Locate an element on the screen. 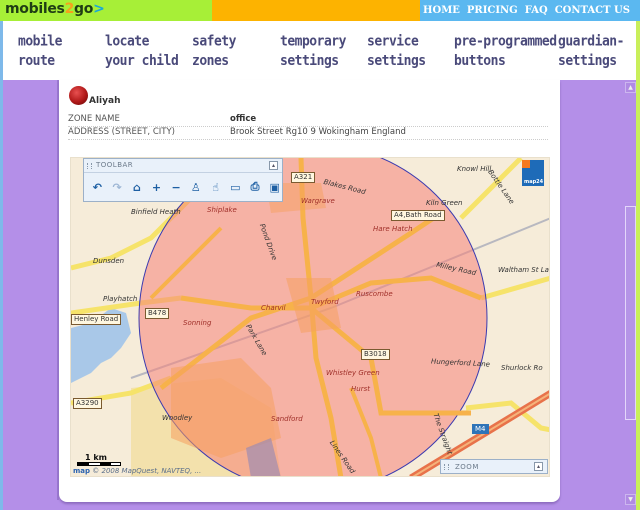 This screenshot has width=640, height=510. place-label: Shurlock Ro is located at coordinates (522, 368).